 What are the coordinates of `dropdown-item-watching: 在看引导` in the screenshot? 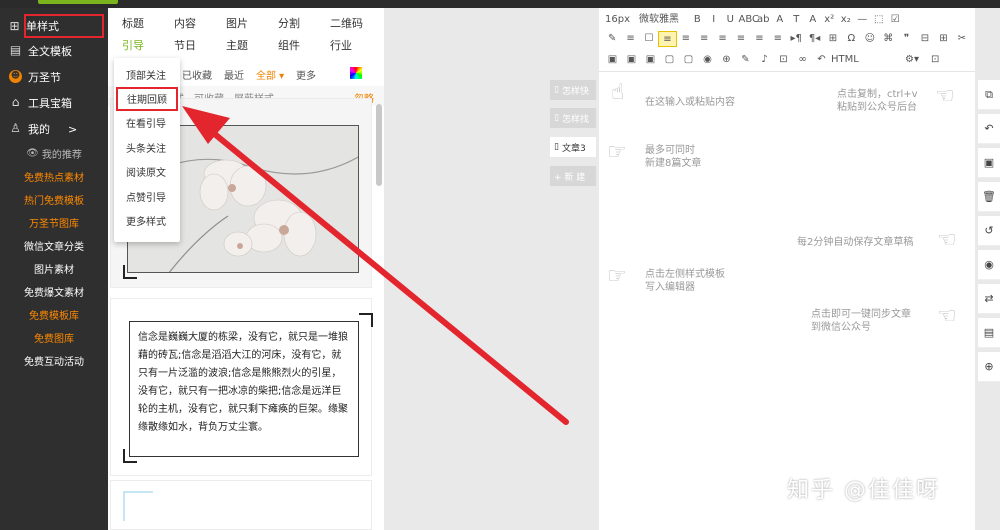 It's located at (147, 123).